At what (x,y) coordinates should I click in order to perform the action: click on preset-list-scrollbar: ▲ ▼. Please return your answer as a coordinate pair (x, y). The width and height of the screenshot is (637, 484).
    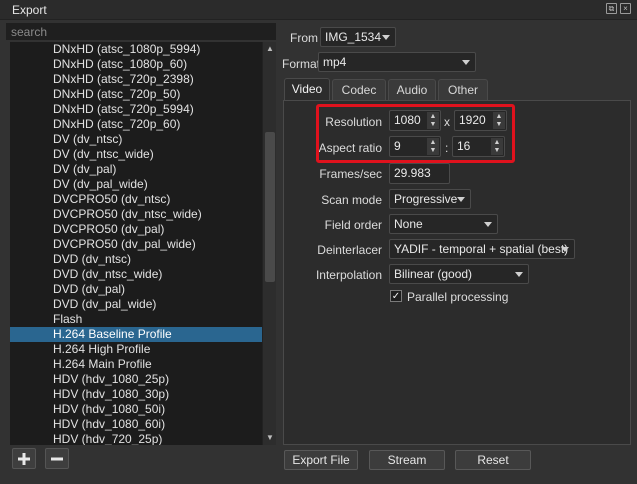
    Looking at the image, I should click on (269, 243).